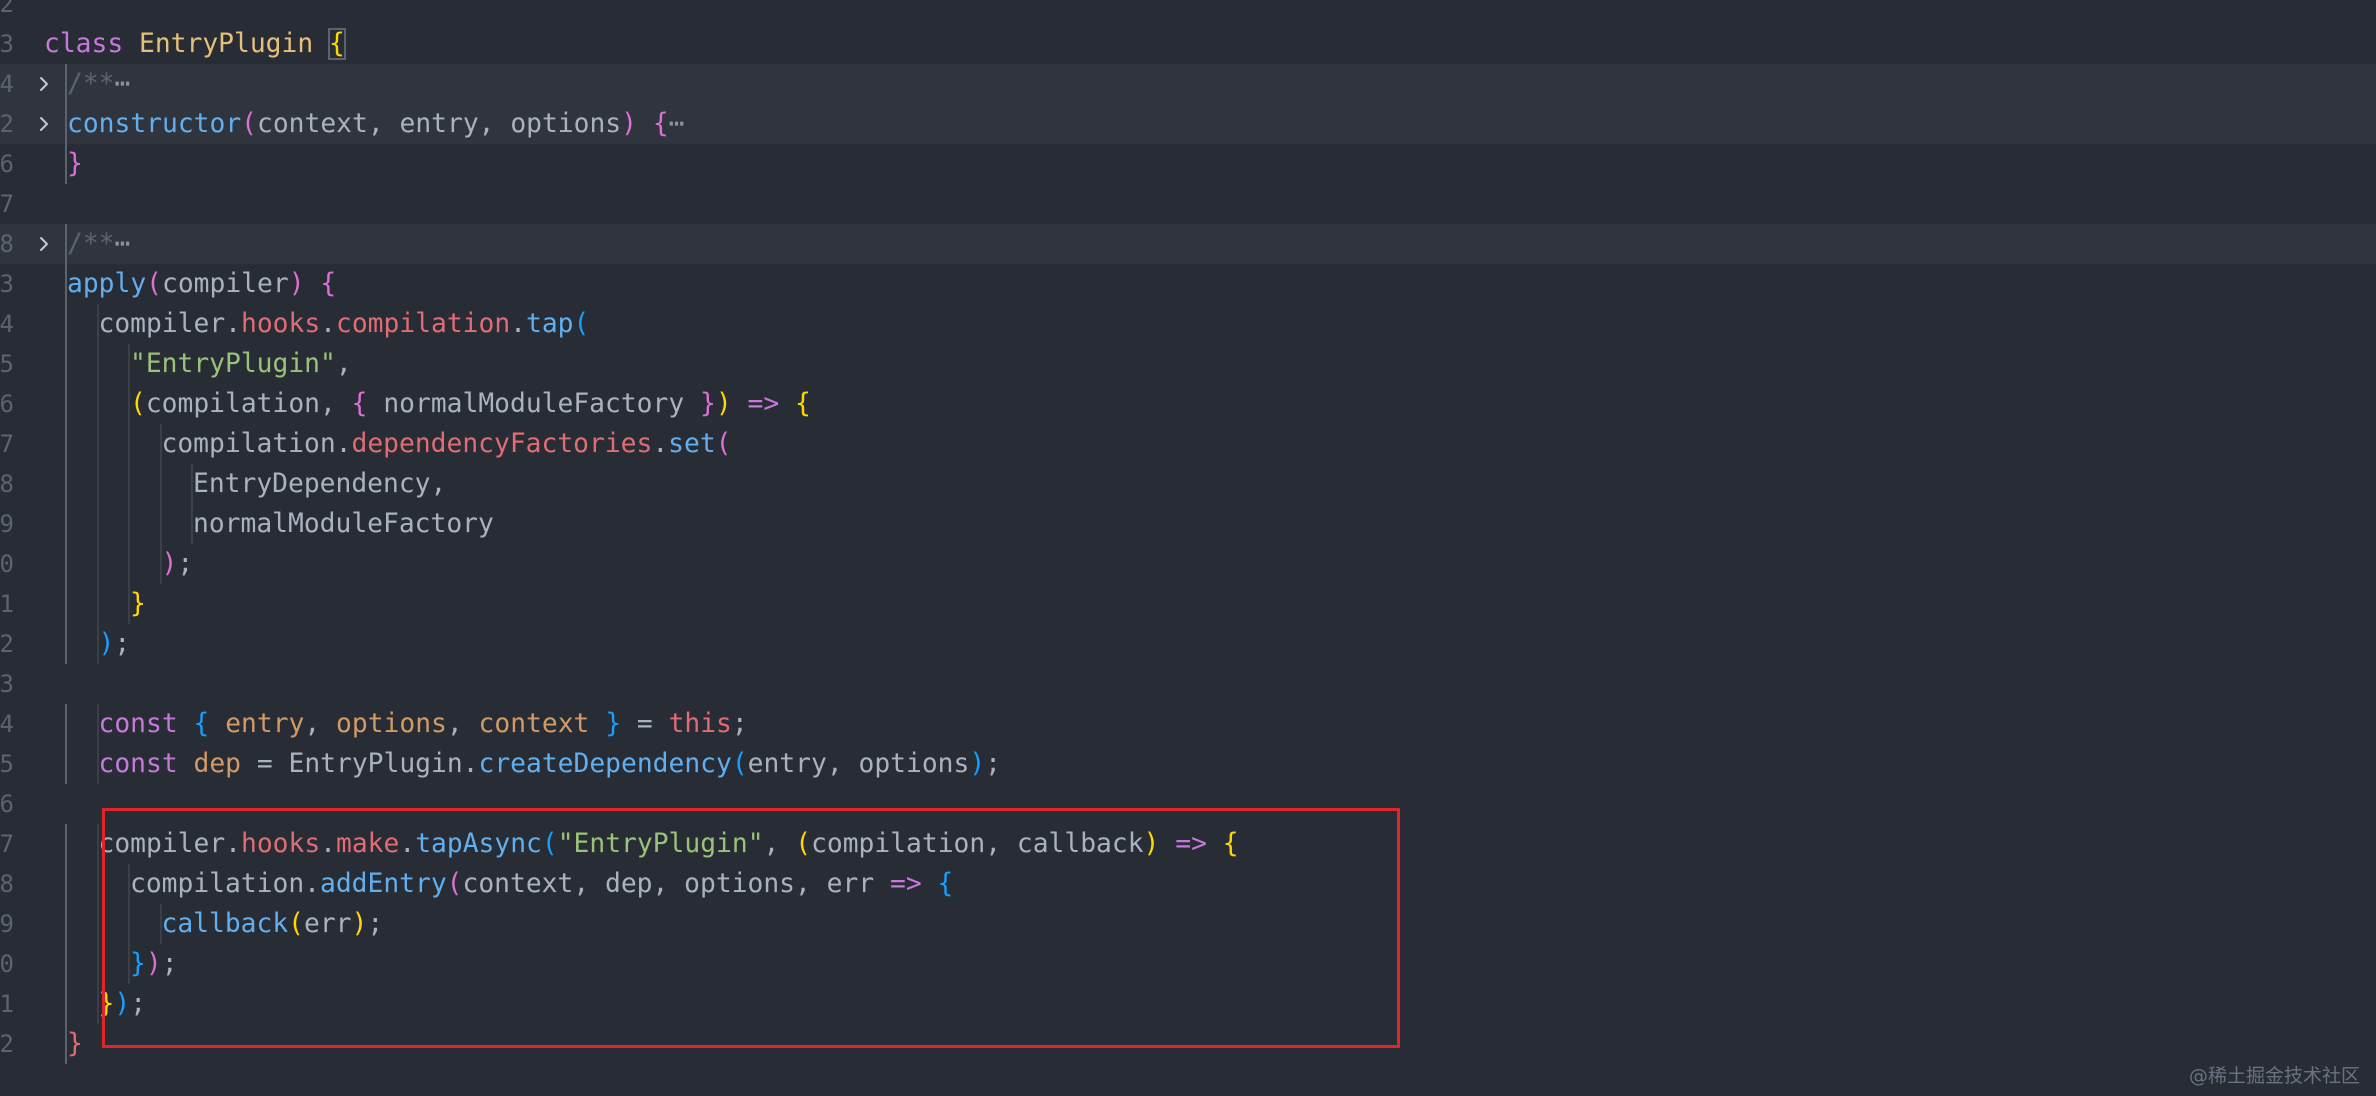  Describe the element at coordinates (154, 124) in the screenshot. I see `code-token: constructor` at that location.